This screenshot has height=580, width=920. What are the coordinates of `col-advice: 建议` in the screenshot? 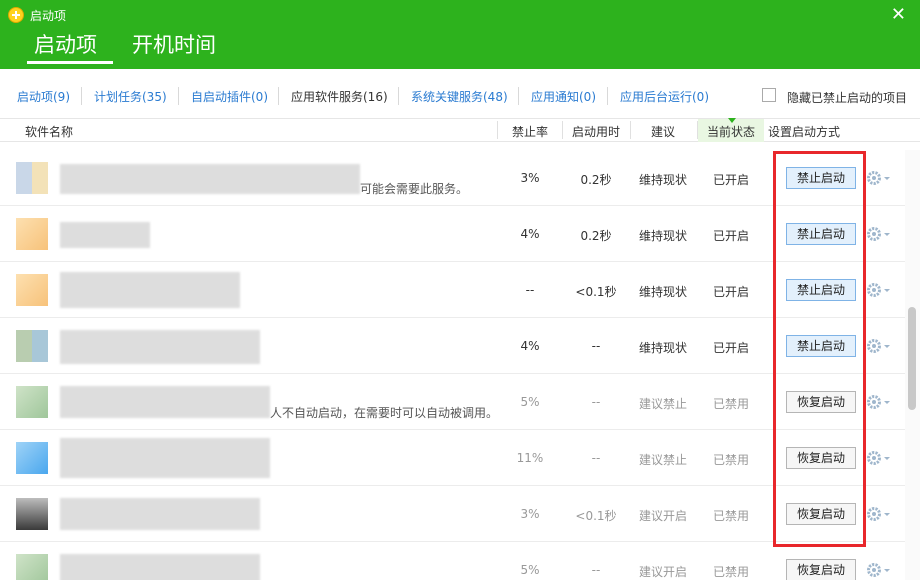 It's located at (663, 131).